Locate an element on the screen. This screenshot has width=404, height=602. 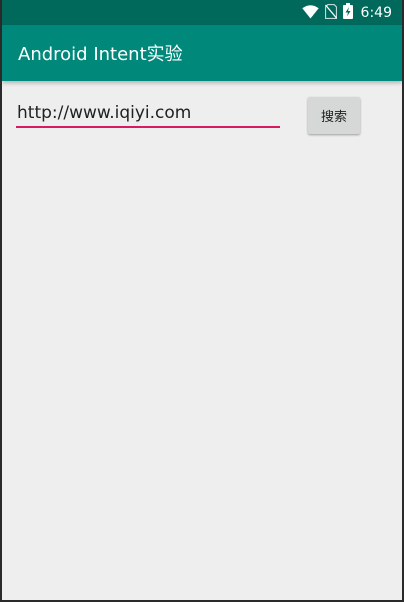
status-icons: 6:49 is located at coordinates (346, 13).